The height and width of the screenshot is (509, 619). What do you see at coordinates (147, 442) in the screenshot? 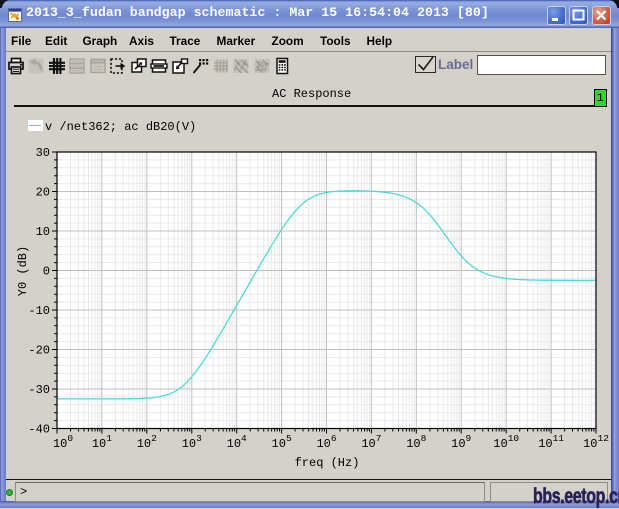
I see `svg-text: 102` at bounding box center [147, 442].